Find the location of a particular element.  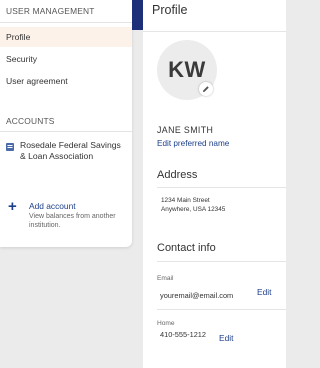

address-line-1: 1234 Main Street is located at coordinates (185, 200).